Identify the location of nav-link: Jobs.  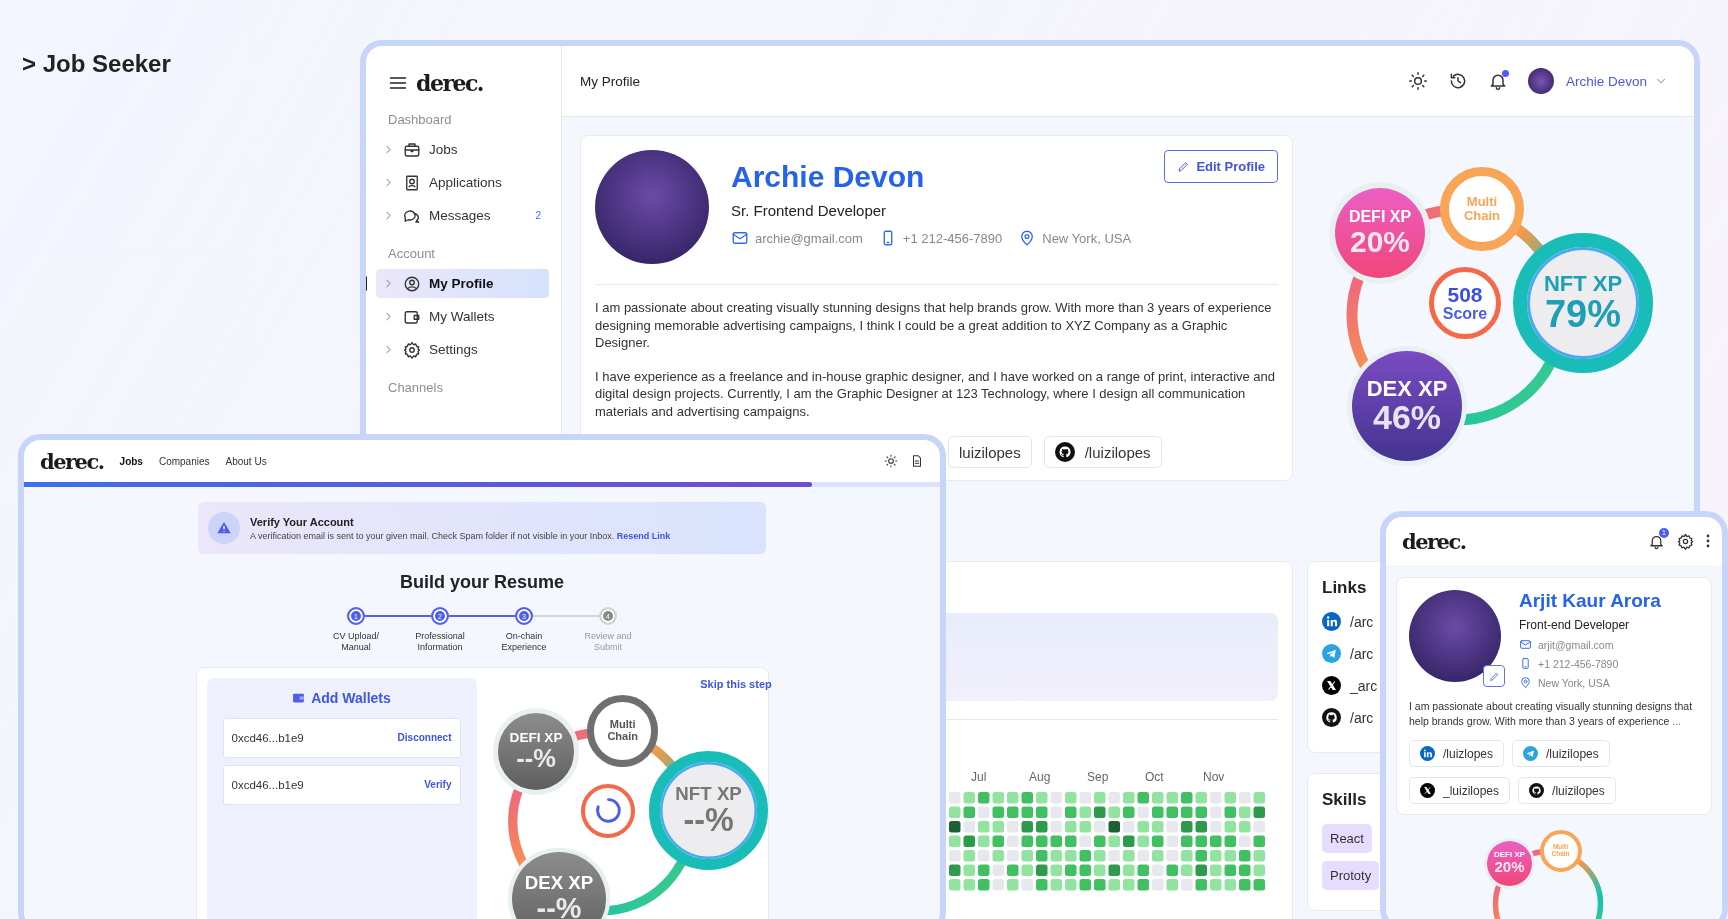
(131, 461).